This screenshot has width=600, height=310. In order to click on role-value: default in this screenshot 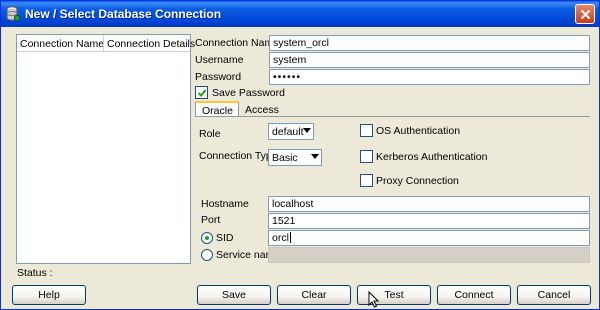, I will do `click(288, 132)`.